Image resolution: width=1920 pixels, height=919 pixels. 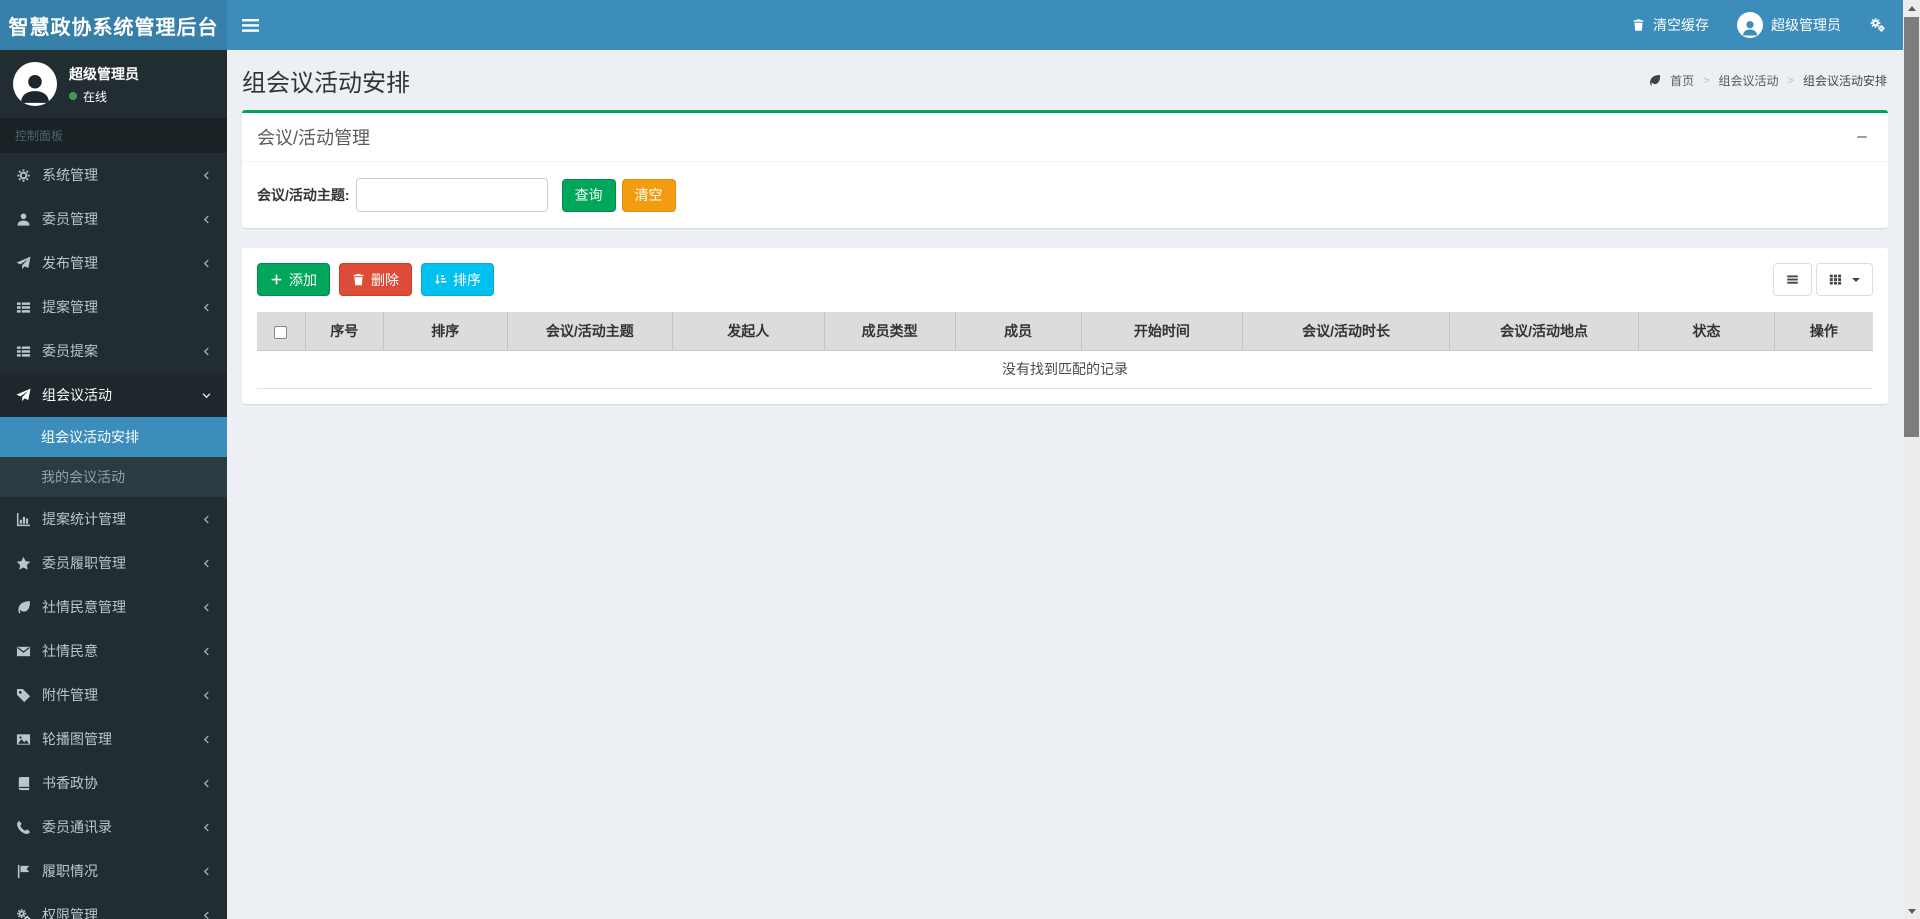 What do you see at coordinates (113, 519) in the screenshot?
I see `sidebar-item-proposal-stats: 提案统计管理` at bounding box center [113, 519].